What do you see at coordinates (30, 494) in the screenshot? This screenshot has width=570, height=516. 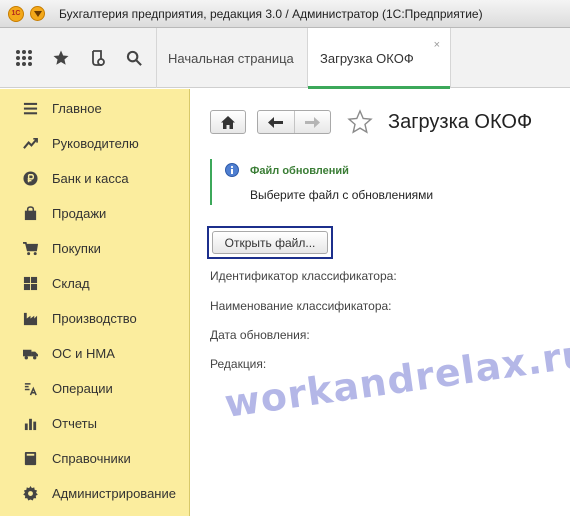 I see `gear-icon` at bounding box center [30, 494].